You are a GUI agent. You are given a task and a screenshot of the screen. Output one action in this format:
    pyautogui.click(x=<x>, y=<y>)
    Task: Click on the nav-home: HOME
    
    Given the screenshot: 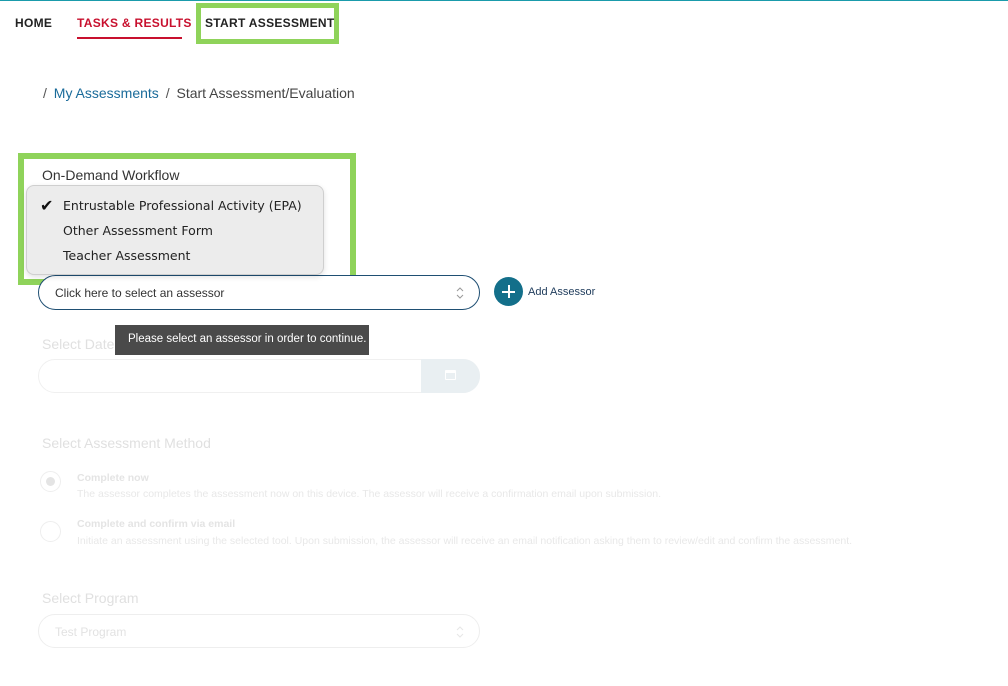 What is the action you would take?
    pyautogui.click(x=33, y=23)
    